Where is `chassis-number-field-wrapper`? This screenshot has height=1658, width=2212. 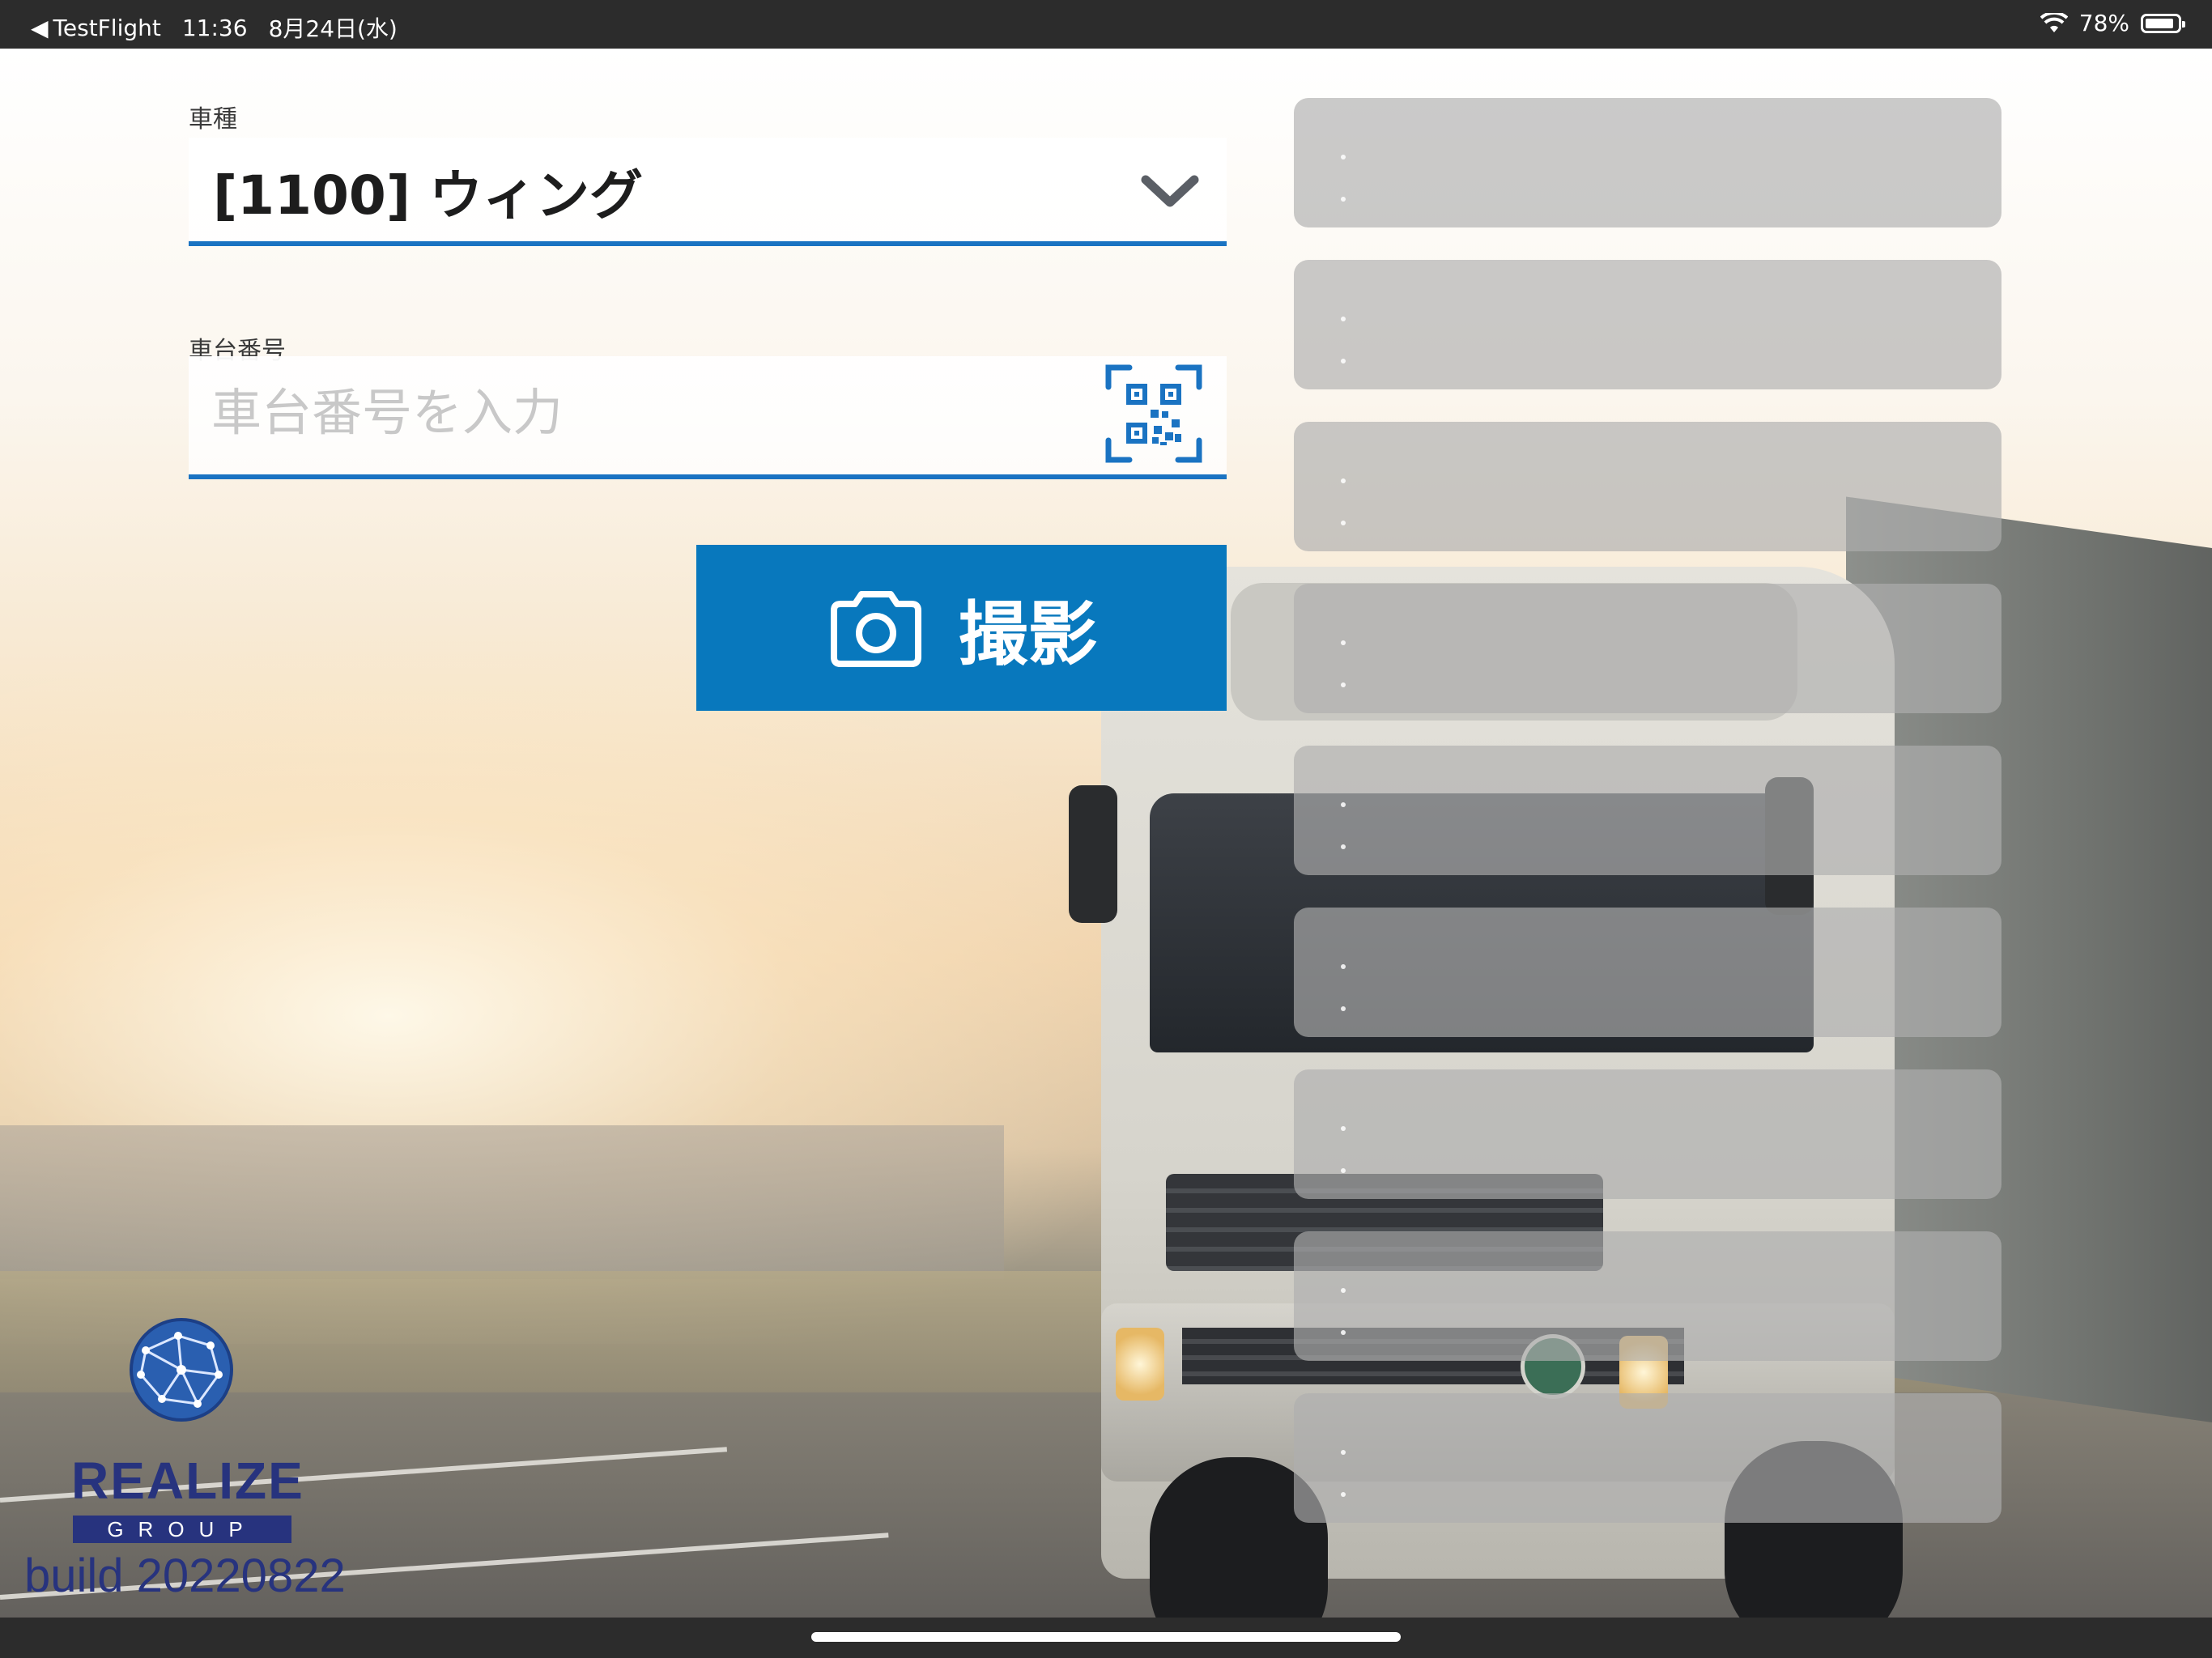
chassis-number-field-wrapper is located at coordinates (708, 417).